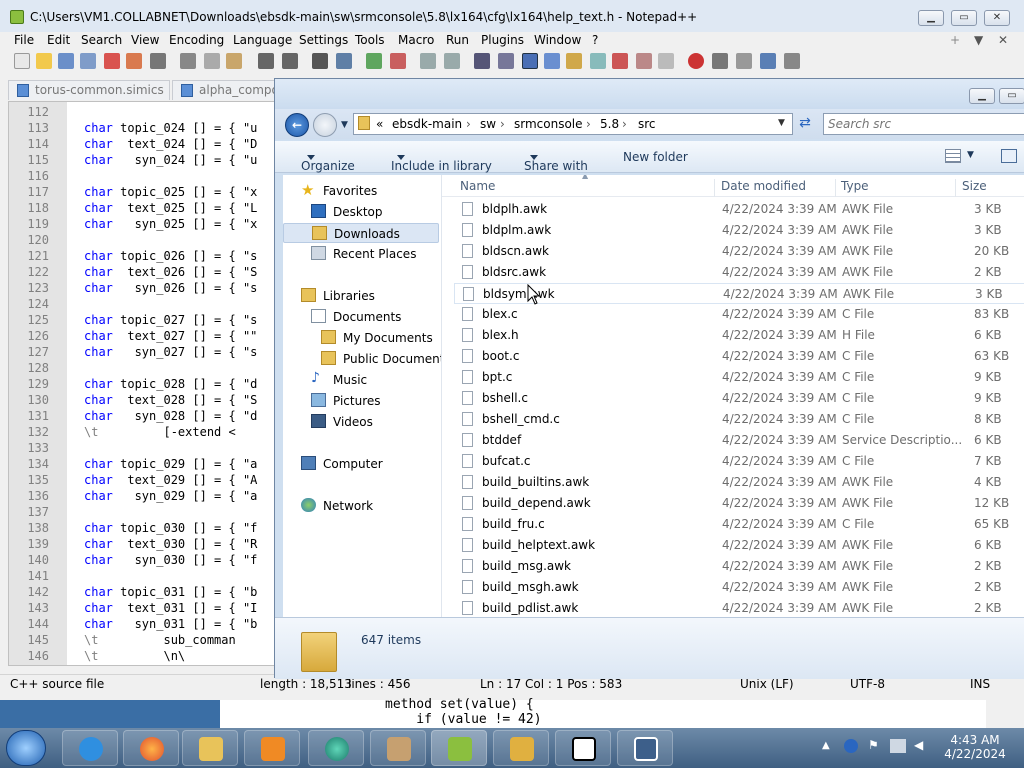  Describe the element at coordinates (964, 18) in the screenshot. I see `maximize-button: ▭` at that location.